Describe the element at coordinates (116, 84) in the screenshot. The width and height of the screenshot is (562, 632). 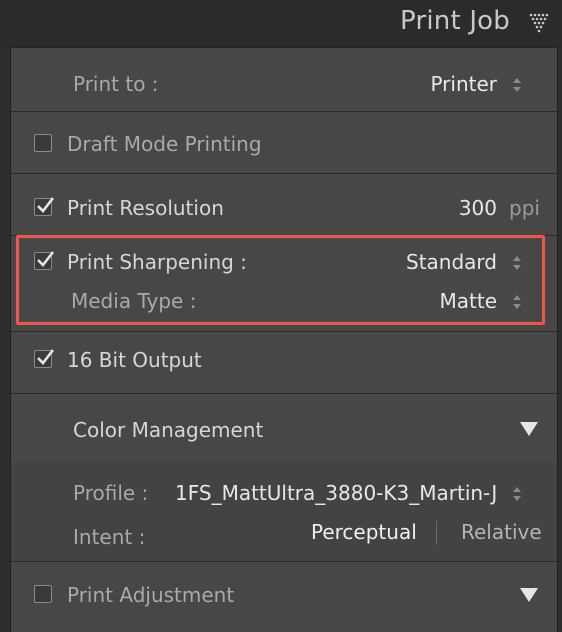
I see `print-to-label: Print to :` at that location.